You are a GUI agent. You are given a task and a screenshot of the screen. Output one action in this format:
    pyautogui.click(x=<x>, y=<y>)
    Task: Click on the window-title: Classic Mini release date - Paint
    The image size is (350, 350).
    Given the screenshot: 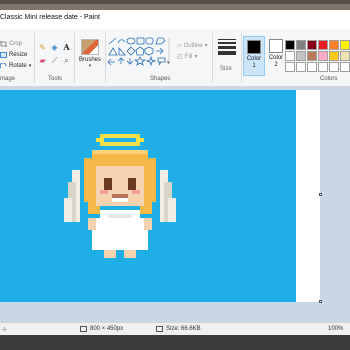 What is the action you would take?
    pyautogui.click(x=50, y=17)
    